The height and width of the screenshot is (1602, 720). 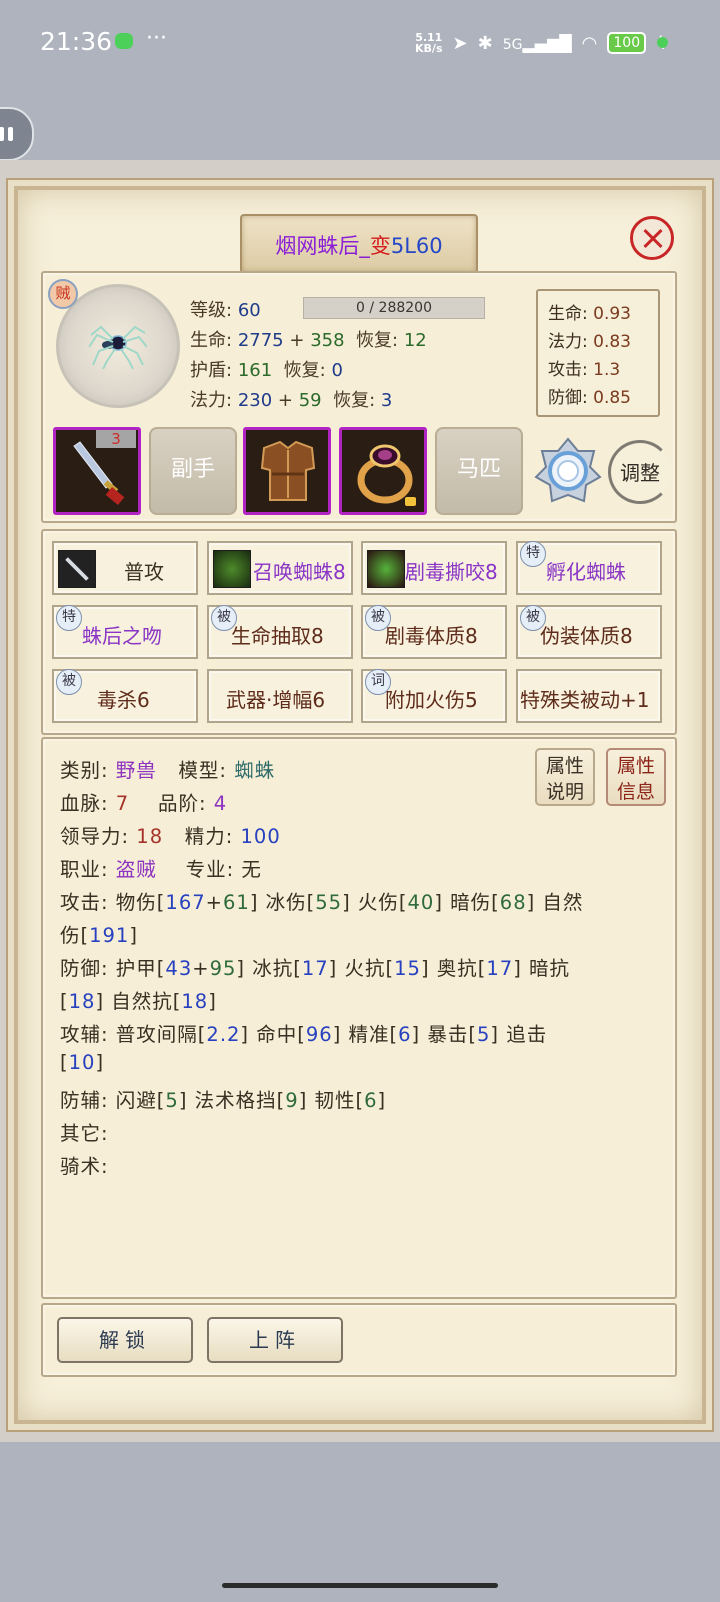 I want to click on sword-icon, so click(x=99, y=473).